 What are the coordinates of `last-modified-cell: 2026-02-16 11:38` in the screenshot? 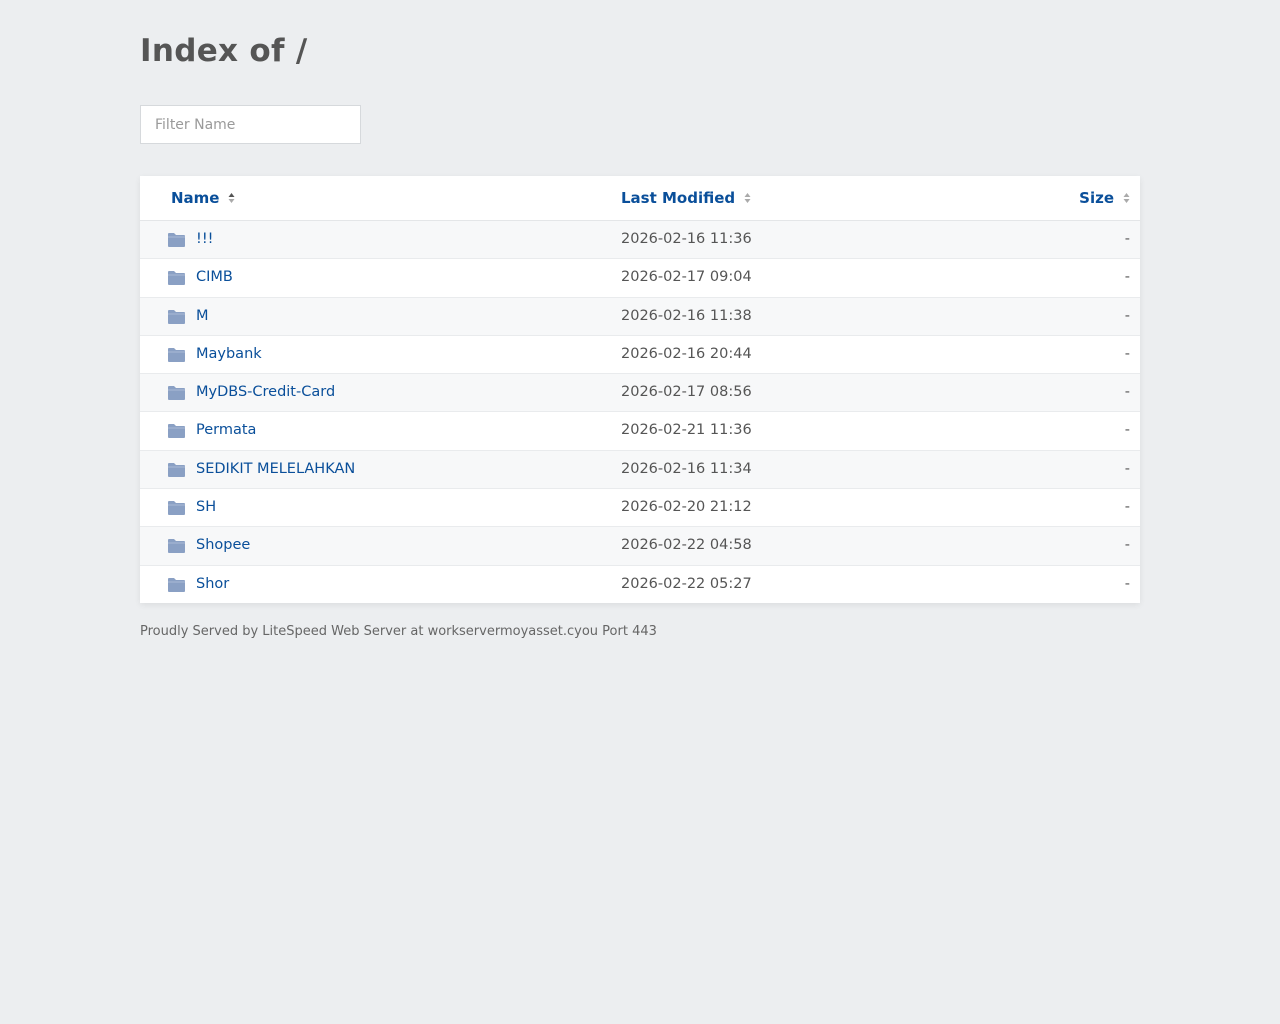 It's located at (686, 315).